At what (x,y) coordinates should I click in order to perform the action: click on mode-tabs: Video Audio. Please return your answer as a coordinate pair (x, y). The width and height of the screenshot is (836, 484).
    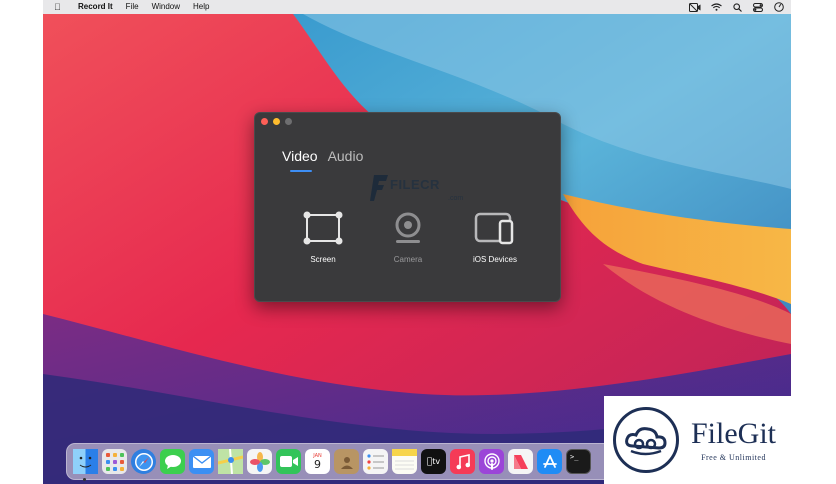
    Looking at the image, I should click on (322, 156).